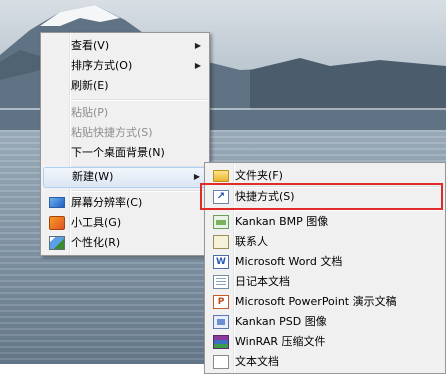  Describe the element at coordinates (321, 196) in the screenshot. I see `highlight-annotation-box` at that location.